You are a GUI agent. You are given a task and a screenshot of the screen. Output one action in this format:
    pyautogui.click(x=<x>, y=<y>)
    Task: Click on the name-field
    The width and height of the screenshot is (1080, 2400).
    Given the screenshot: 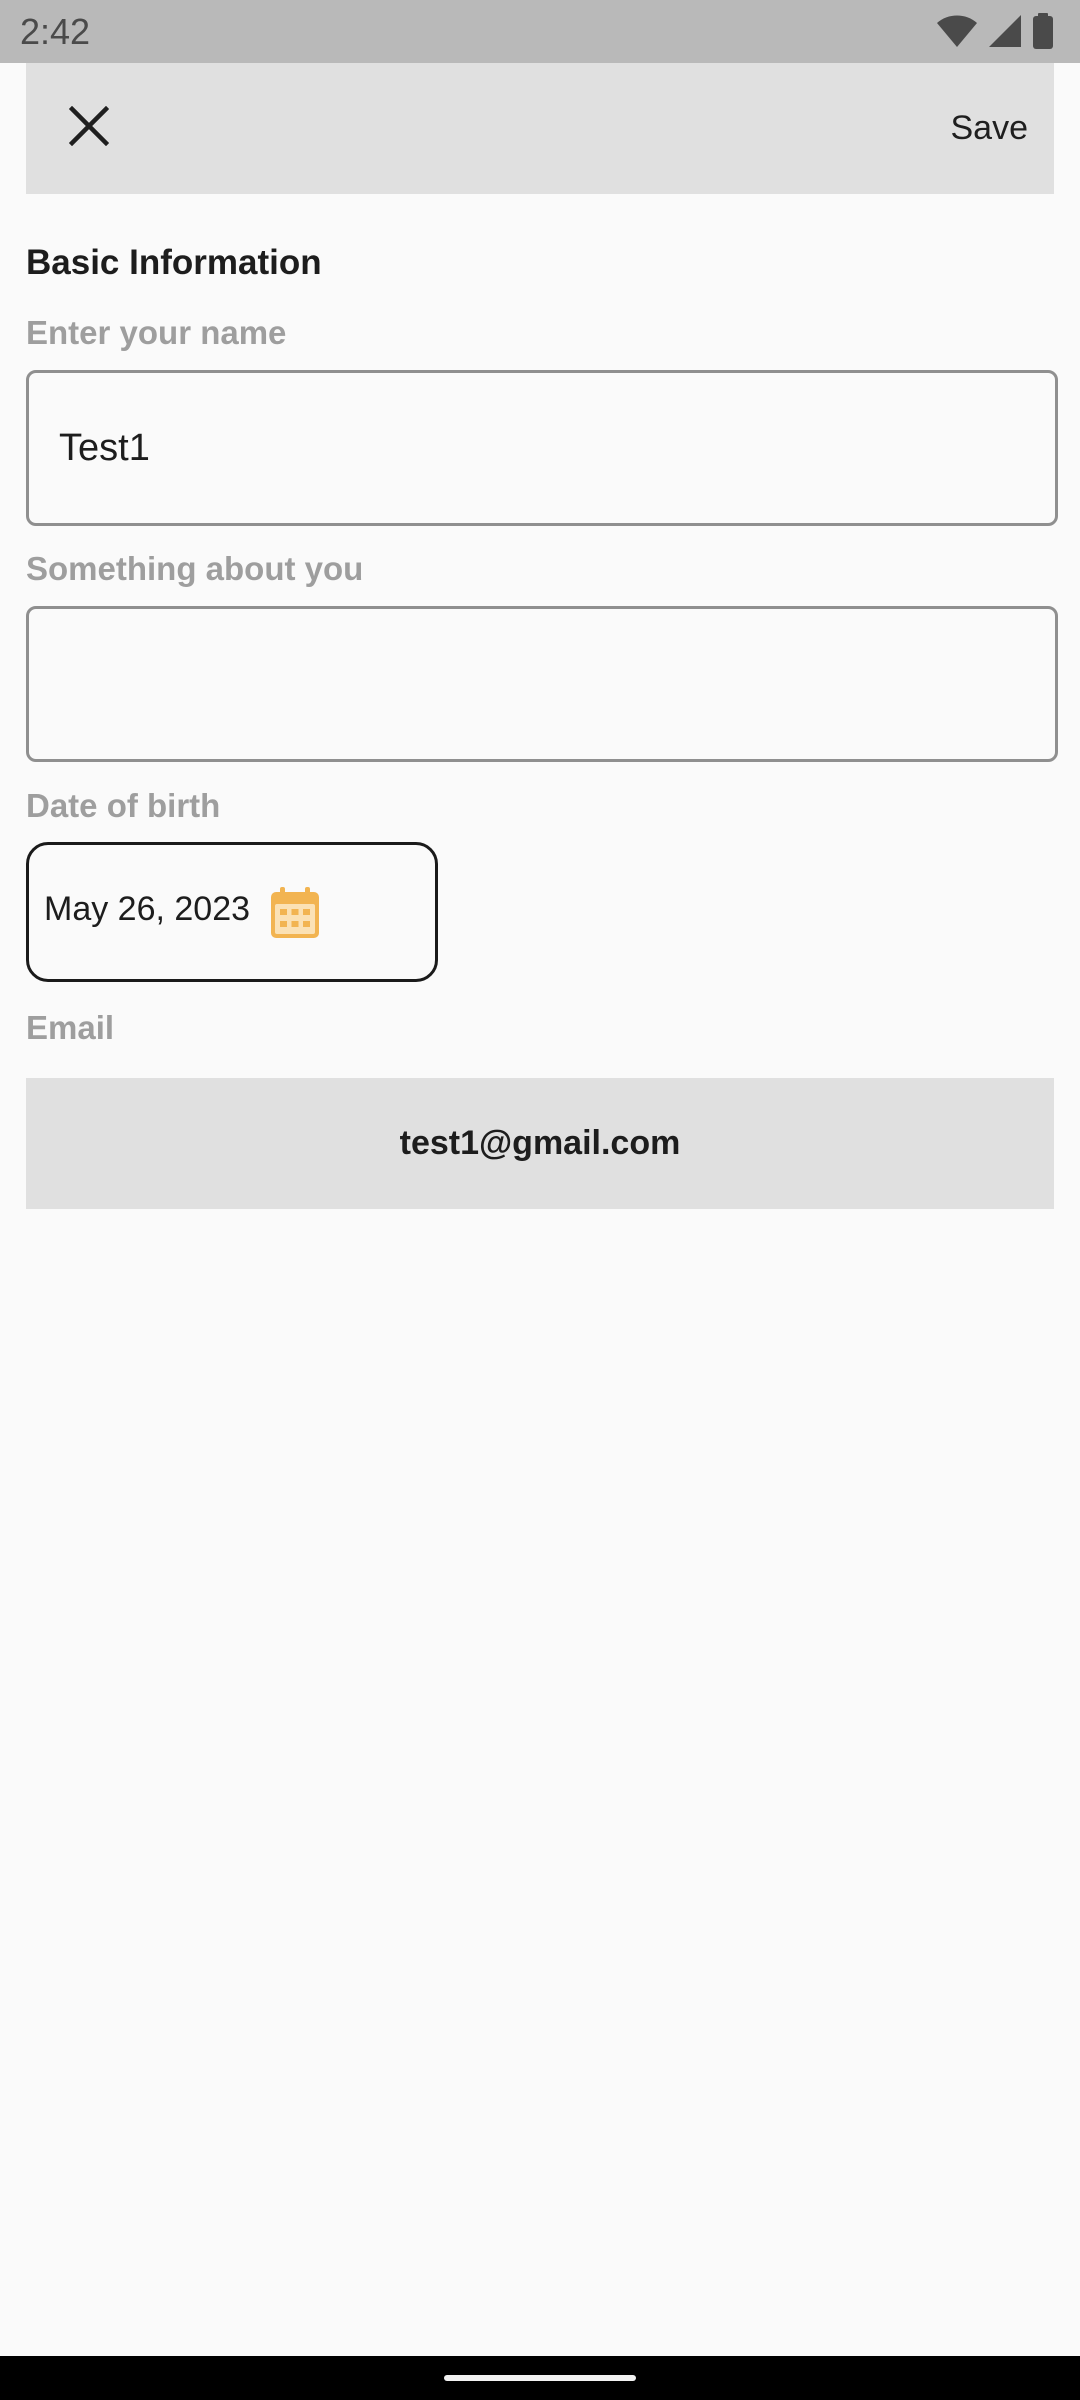 What is the action you would take?
    pyautogui.click(x=542, y=448)
    